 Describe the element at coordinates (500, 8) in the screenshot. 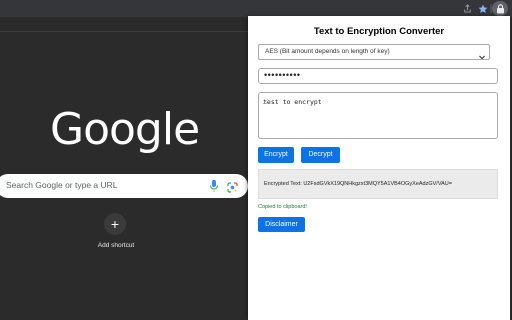

I see `lock-icon` at that location.